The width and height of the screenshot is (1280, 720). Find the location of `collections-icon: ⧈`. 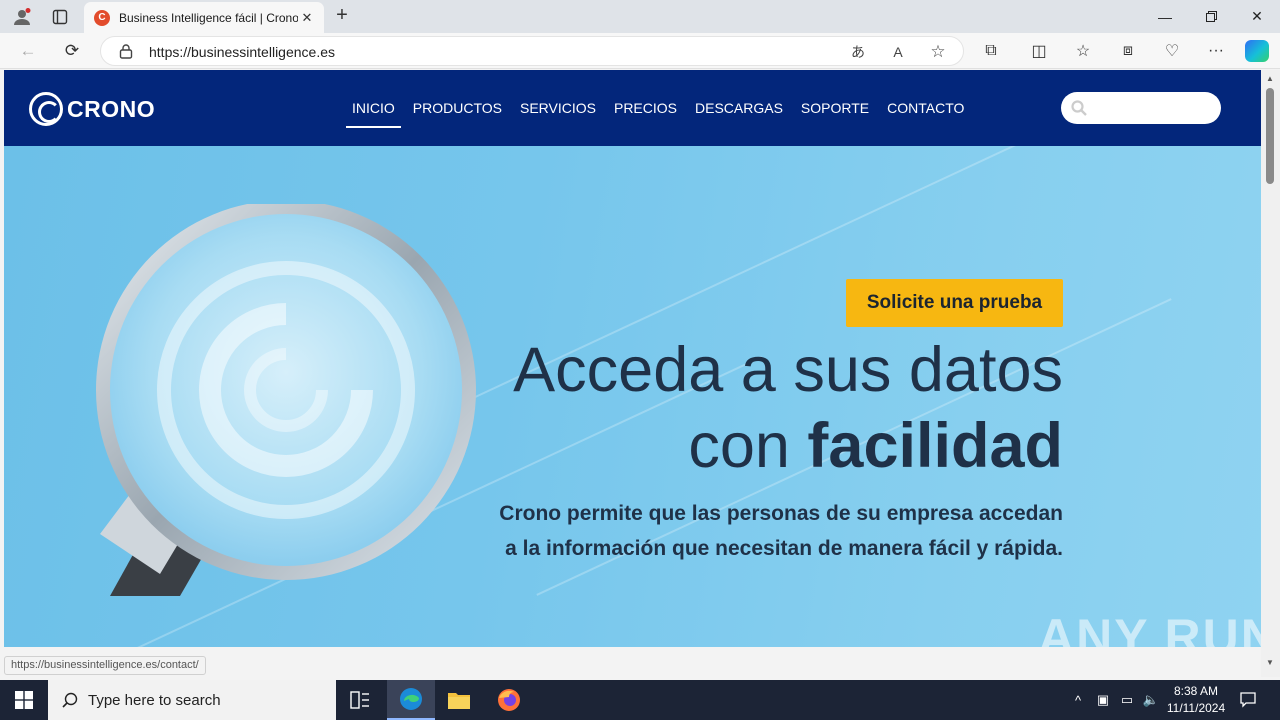

collections-icon: ⧈ is located at coordinates (1128, 51).